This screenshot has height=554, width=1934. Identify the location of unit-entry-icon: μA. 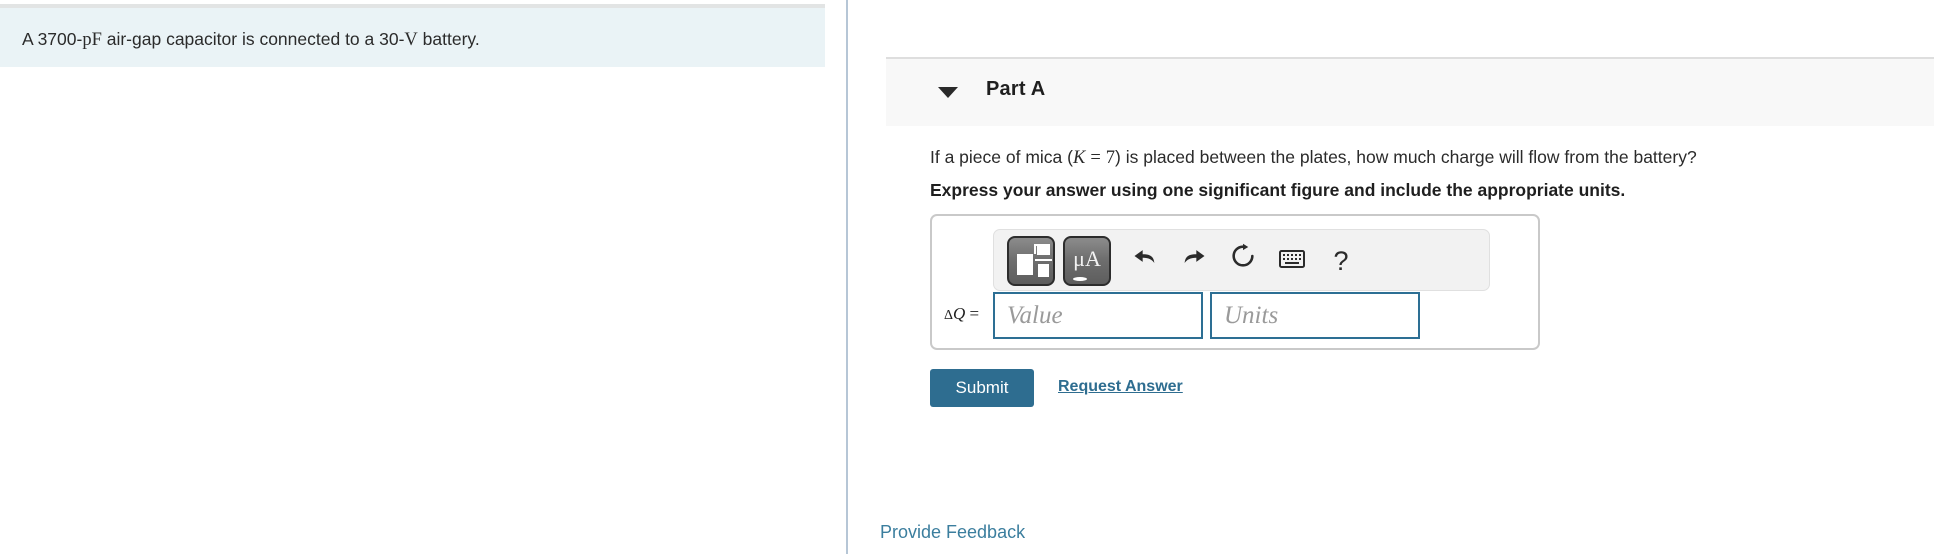
(1087, 261).